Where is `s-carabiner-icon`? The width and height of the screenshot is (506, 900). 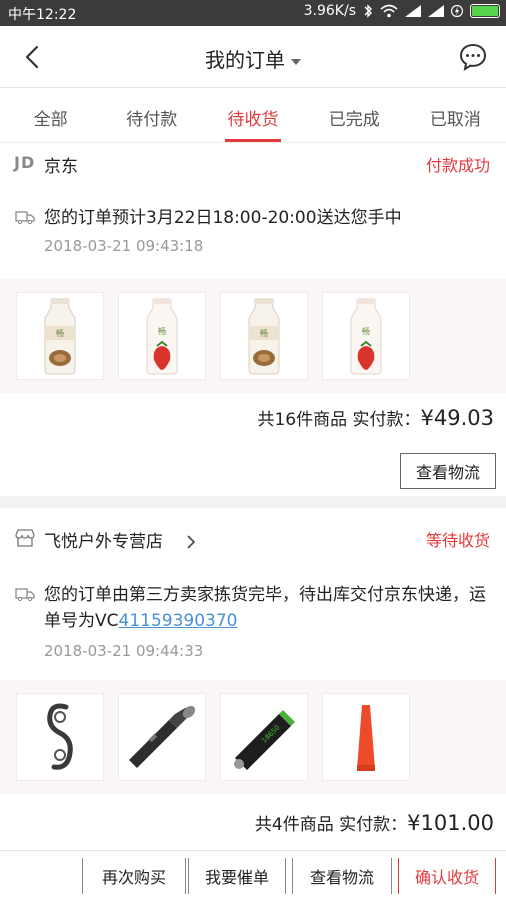
s-carabiner-icon is located at coordinates (60, 736).